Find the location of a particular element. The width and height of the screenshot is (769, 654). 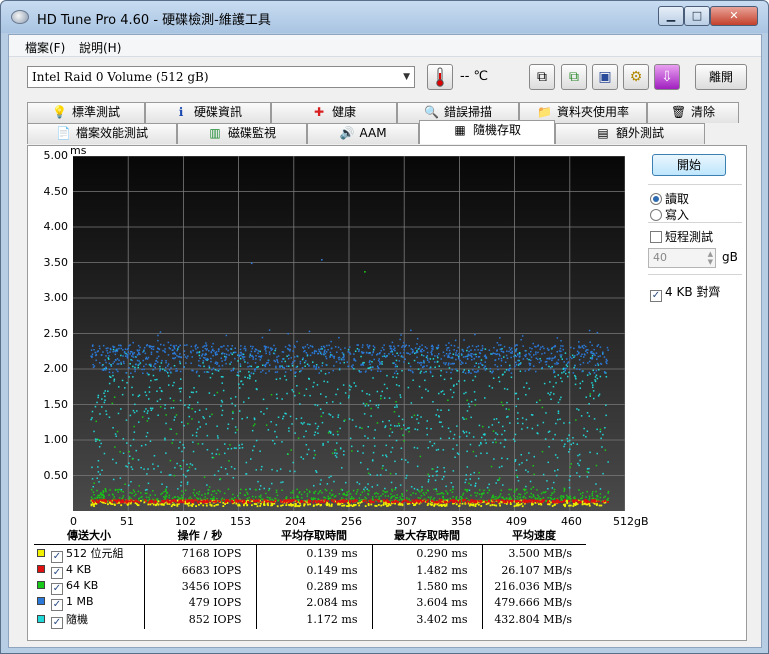

thermometer-button is located at coordinates (440, 77).